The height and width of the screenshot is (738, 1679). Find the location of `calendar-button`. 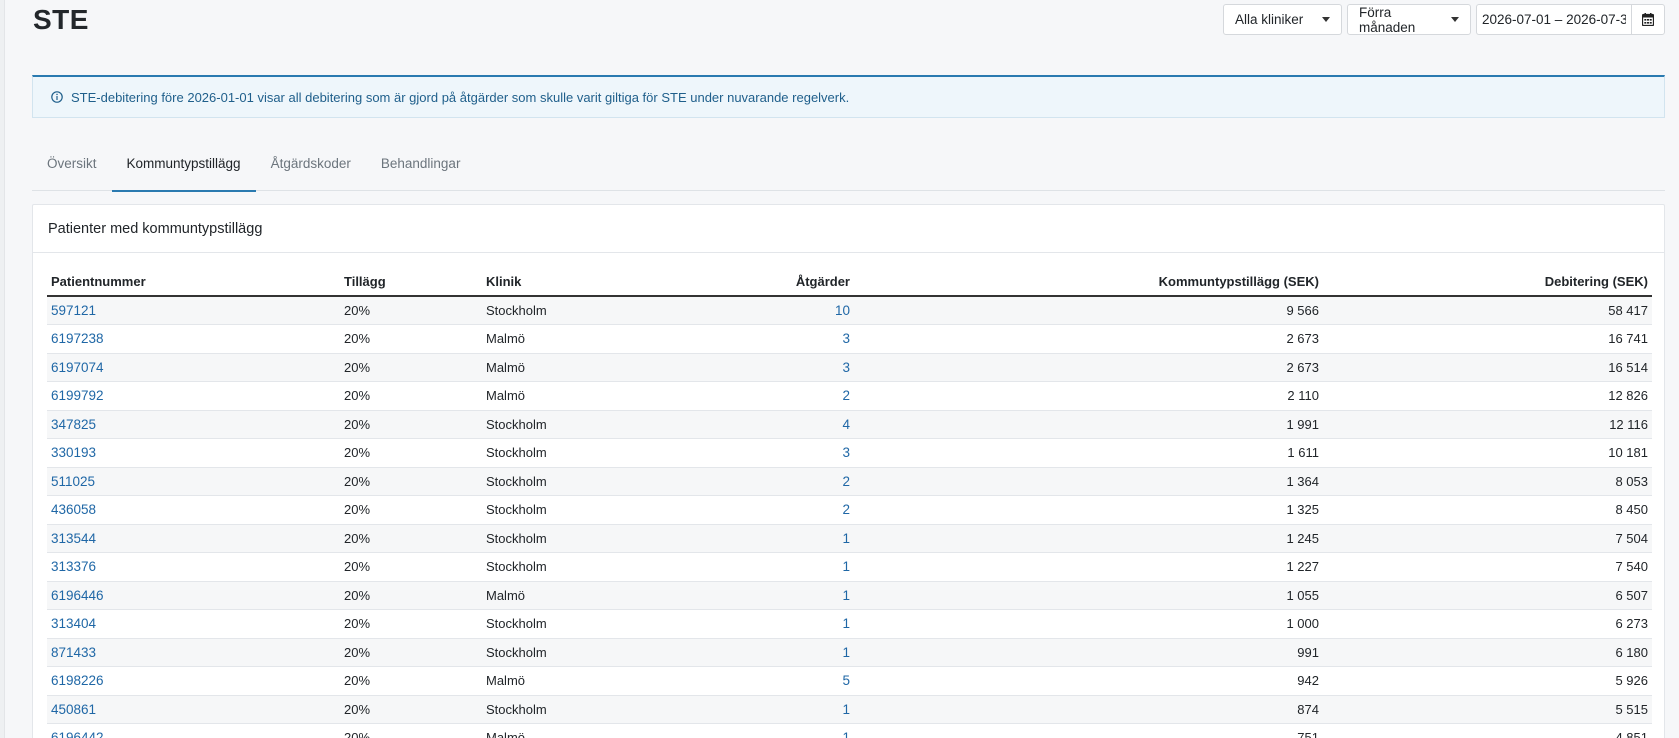

calendar-button is located at coordinates (1648, 19).